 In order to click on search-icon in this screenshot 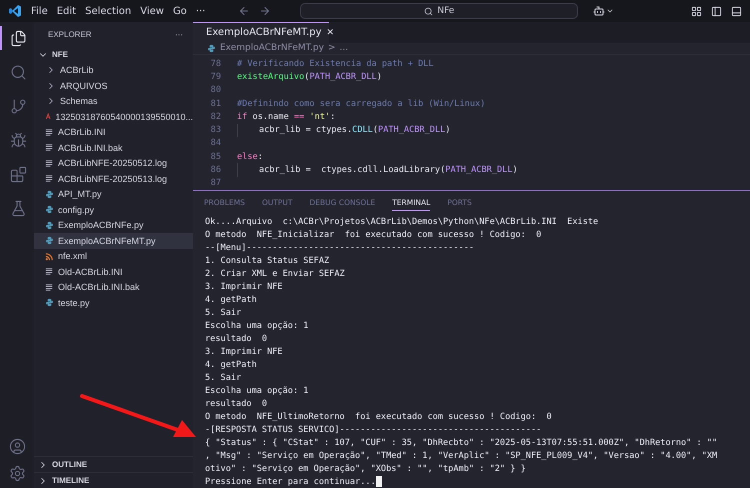, I will do `click(429, 11)`.